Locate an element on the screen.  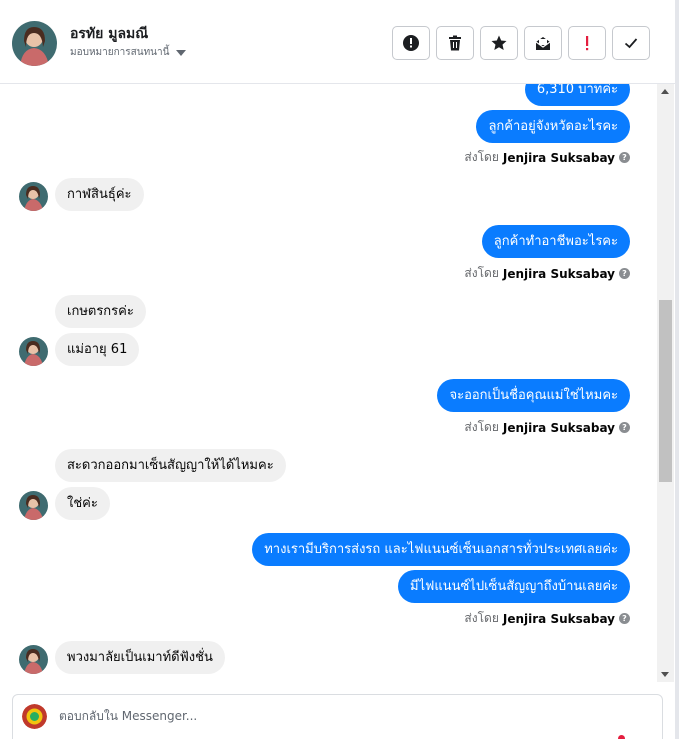
message-bubble-incoming: เกษตรกรค่ะ is located at coordinates (100, 311).